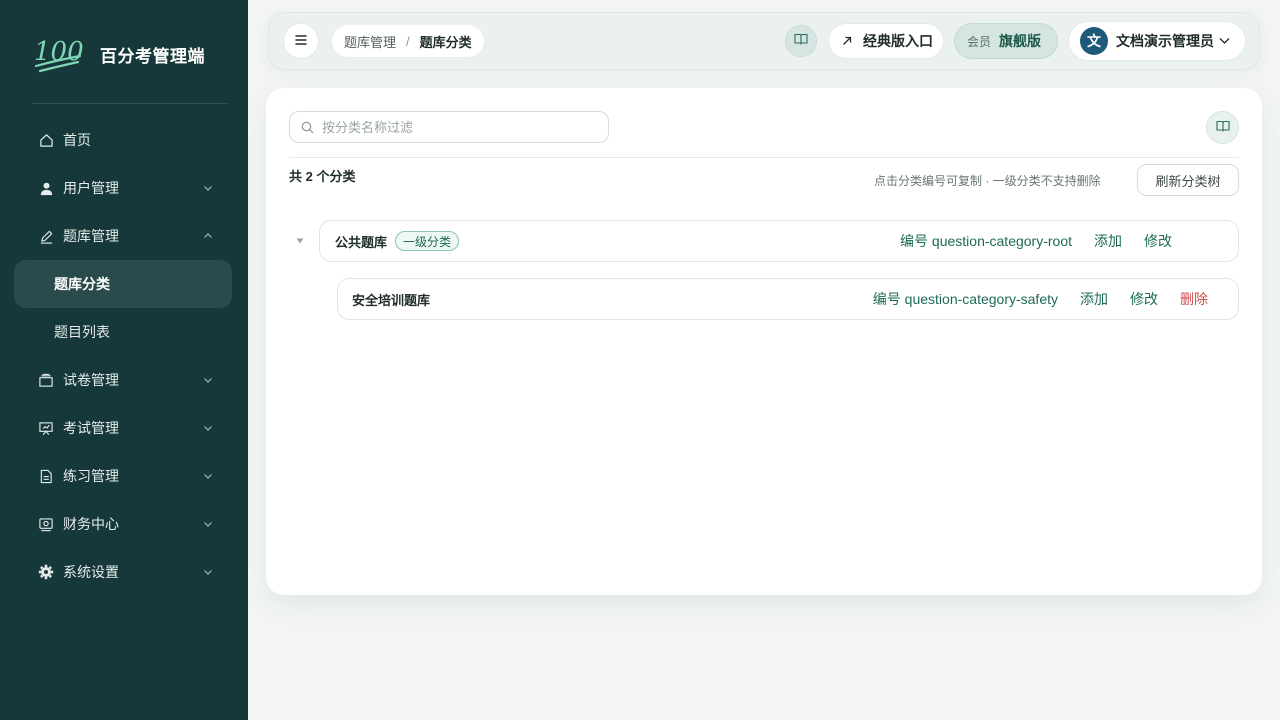 The height and width of the screenshot is (720, 1280). I want to click on chevron-up-icon, so click(208, 236).